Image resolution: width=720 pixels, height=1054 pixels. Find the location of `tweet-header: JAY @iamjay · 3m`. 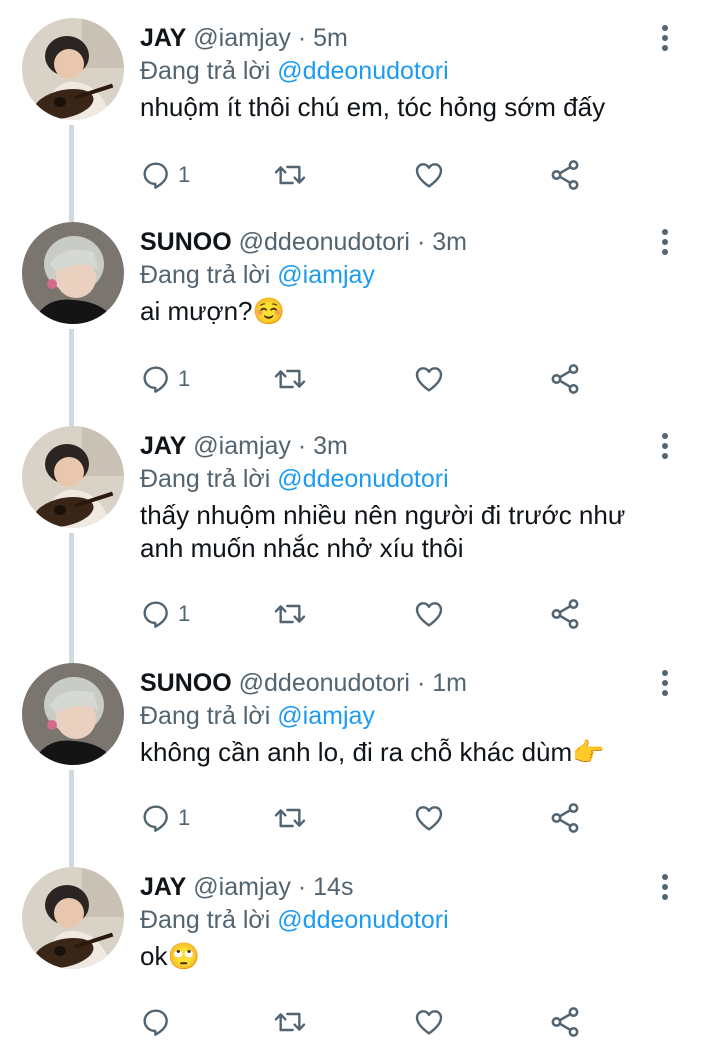

tweet-header: JAY @iamjay · 3m is located at coordinates (244, 446).